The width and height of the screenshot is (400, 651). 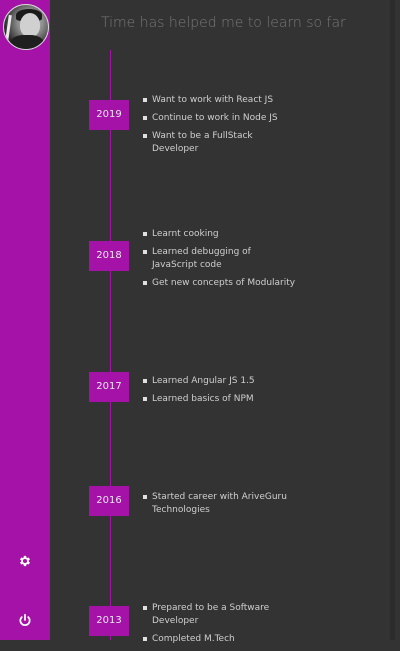 I want to click on page-title: Time has helped me to learn so far, so click(x=223, y=23).